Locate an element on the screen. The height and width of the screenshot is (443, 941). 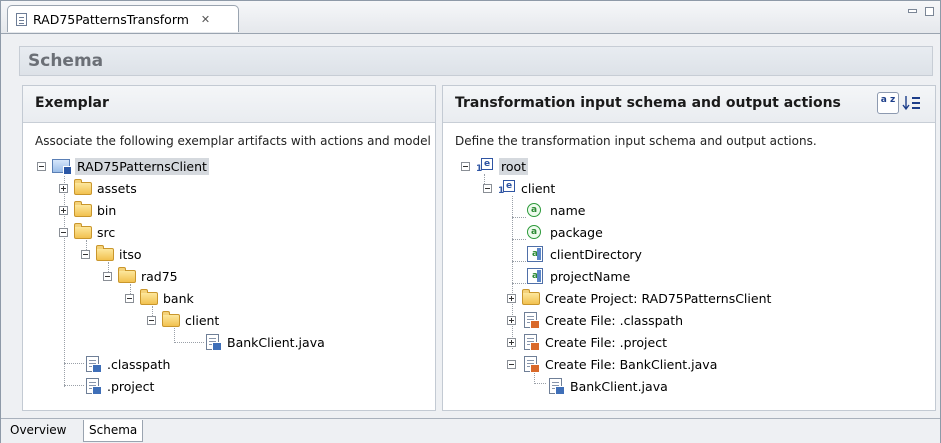
tree-item-label: .project is located at coordinates (131, 386).